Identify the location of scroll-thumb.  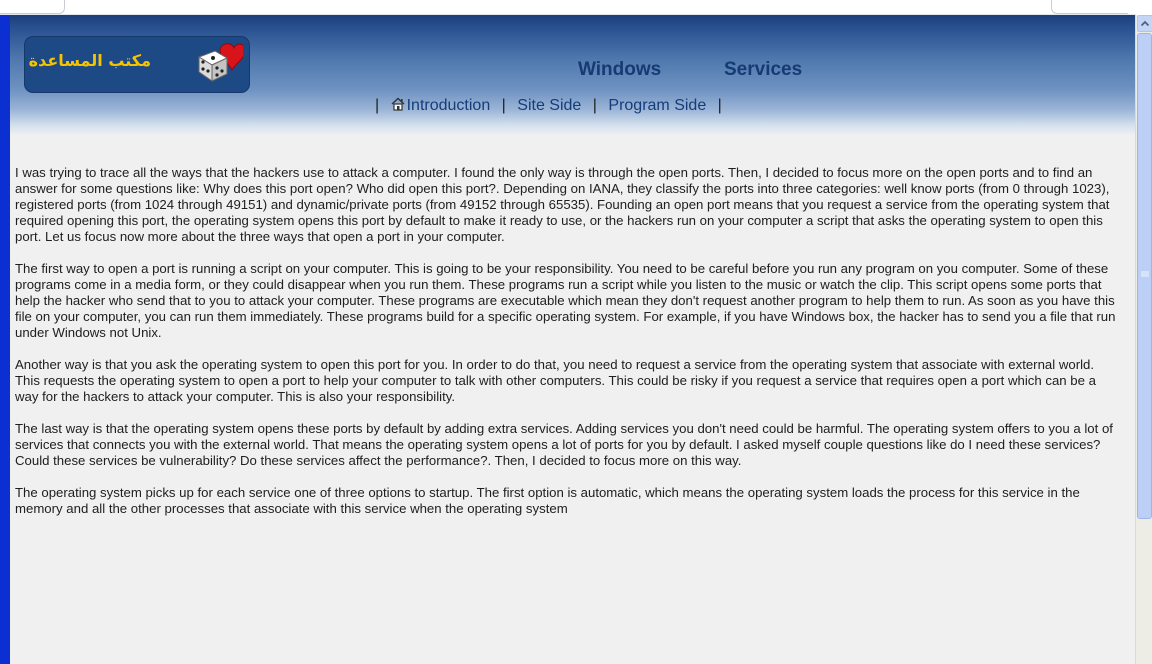
(1144, 276).